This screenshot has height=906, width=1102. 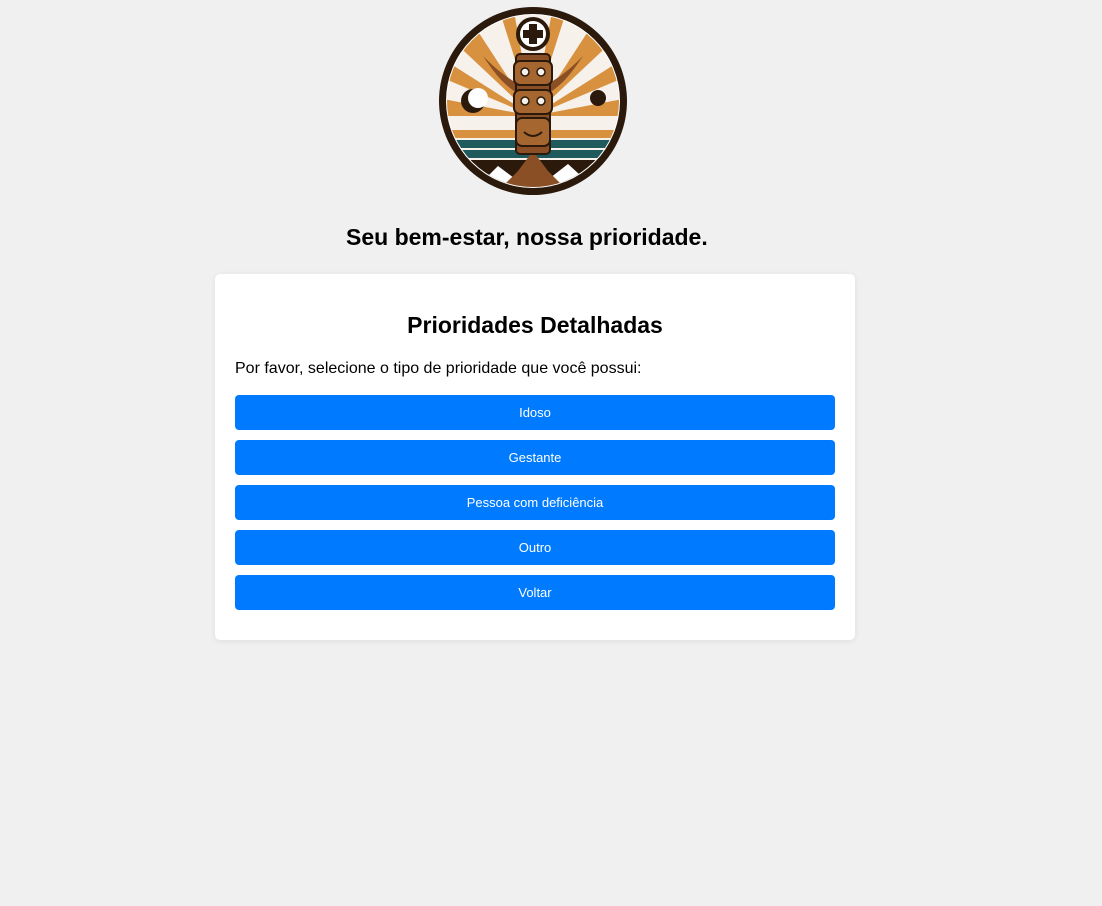 I want to click on outro-button: Outro, so click(x=535, y=547).